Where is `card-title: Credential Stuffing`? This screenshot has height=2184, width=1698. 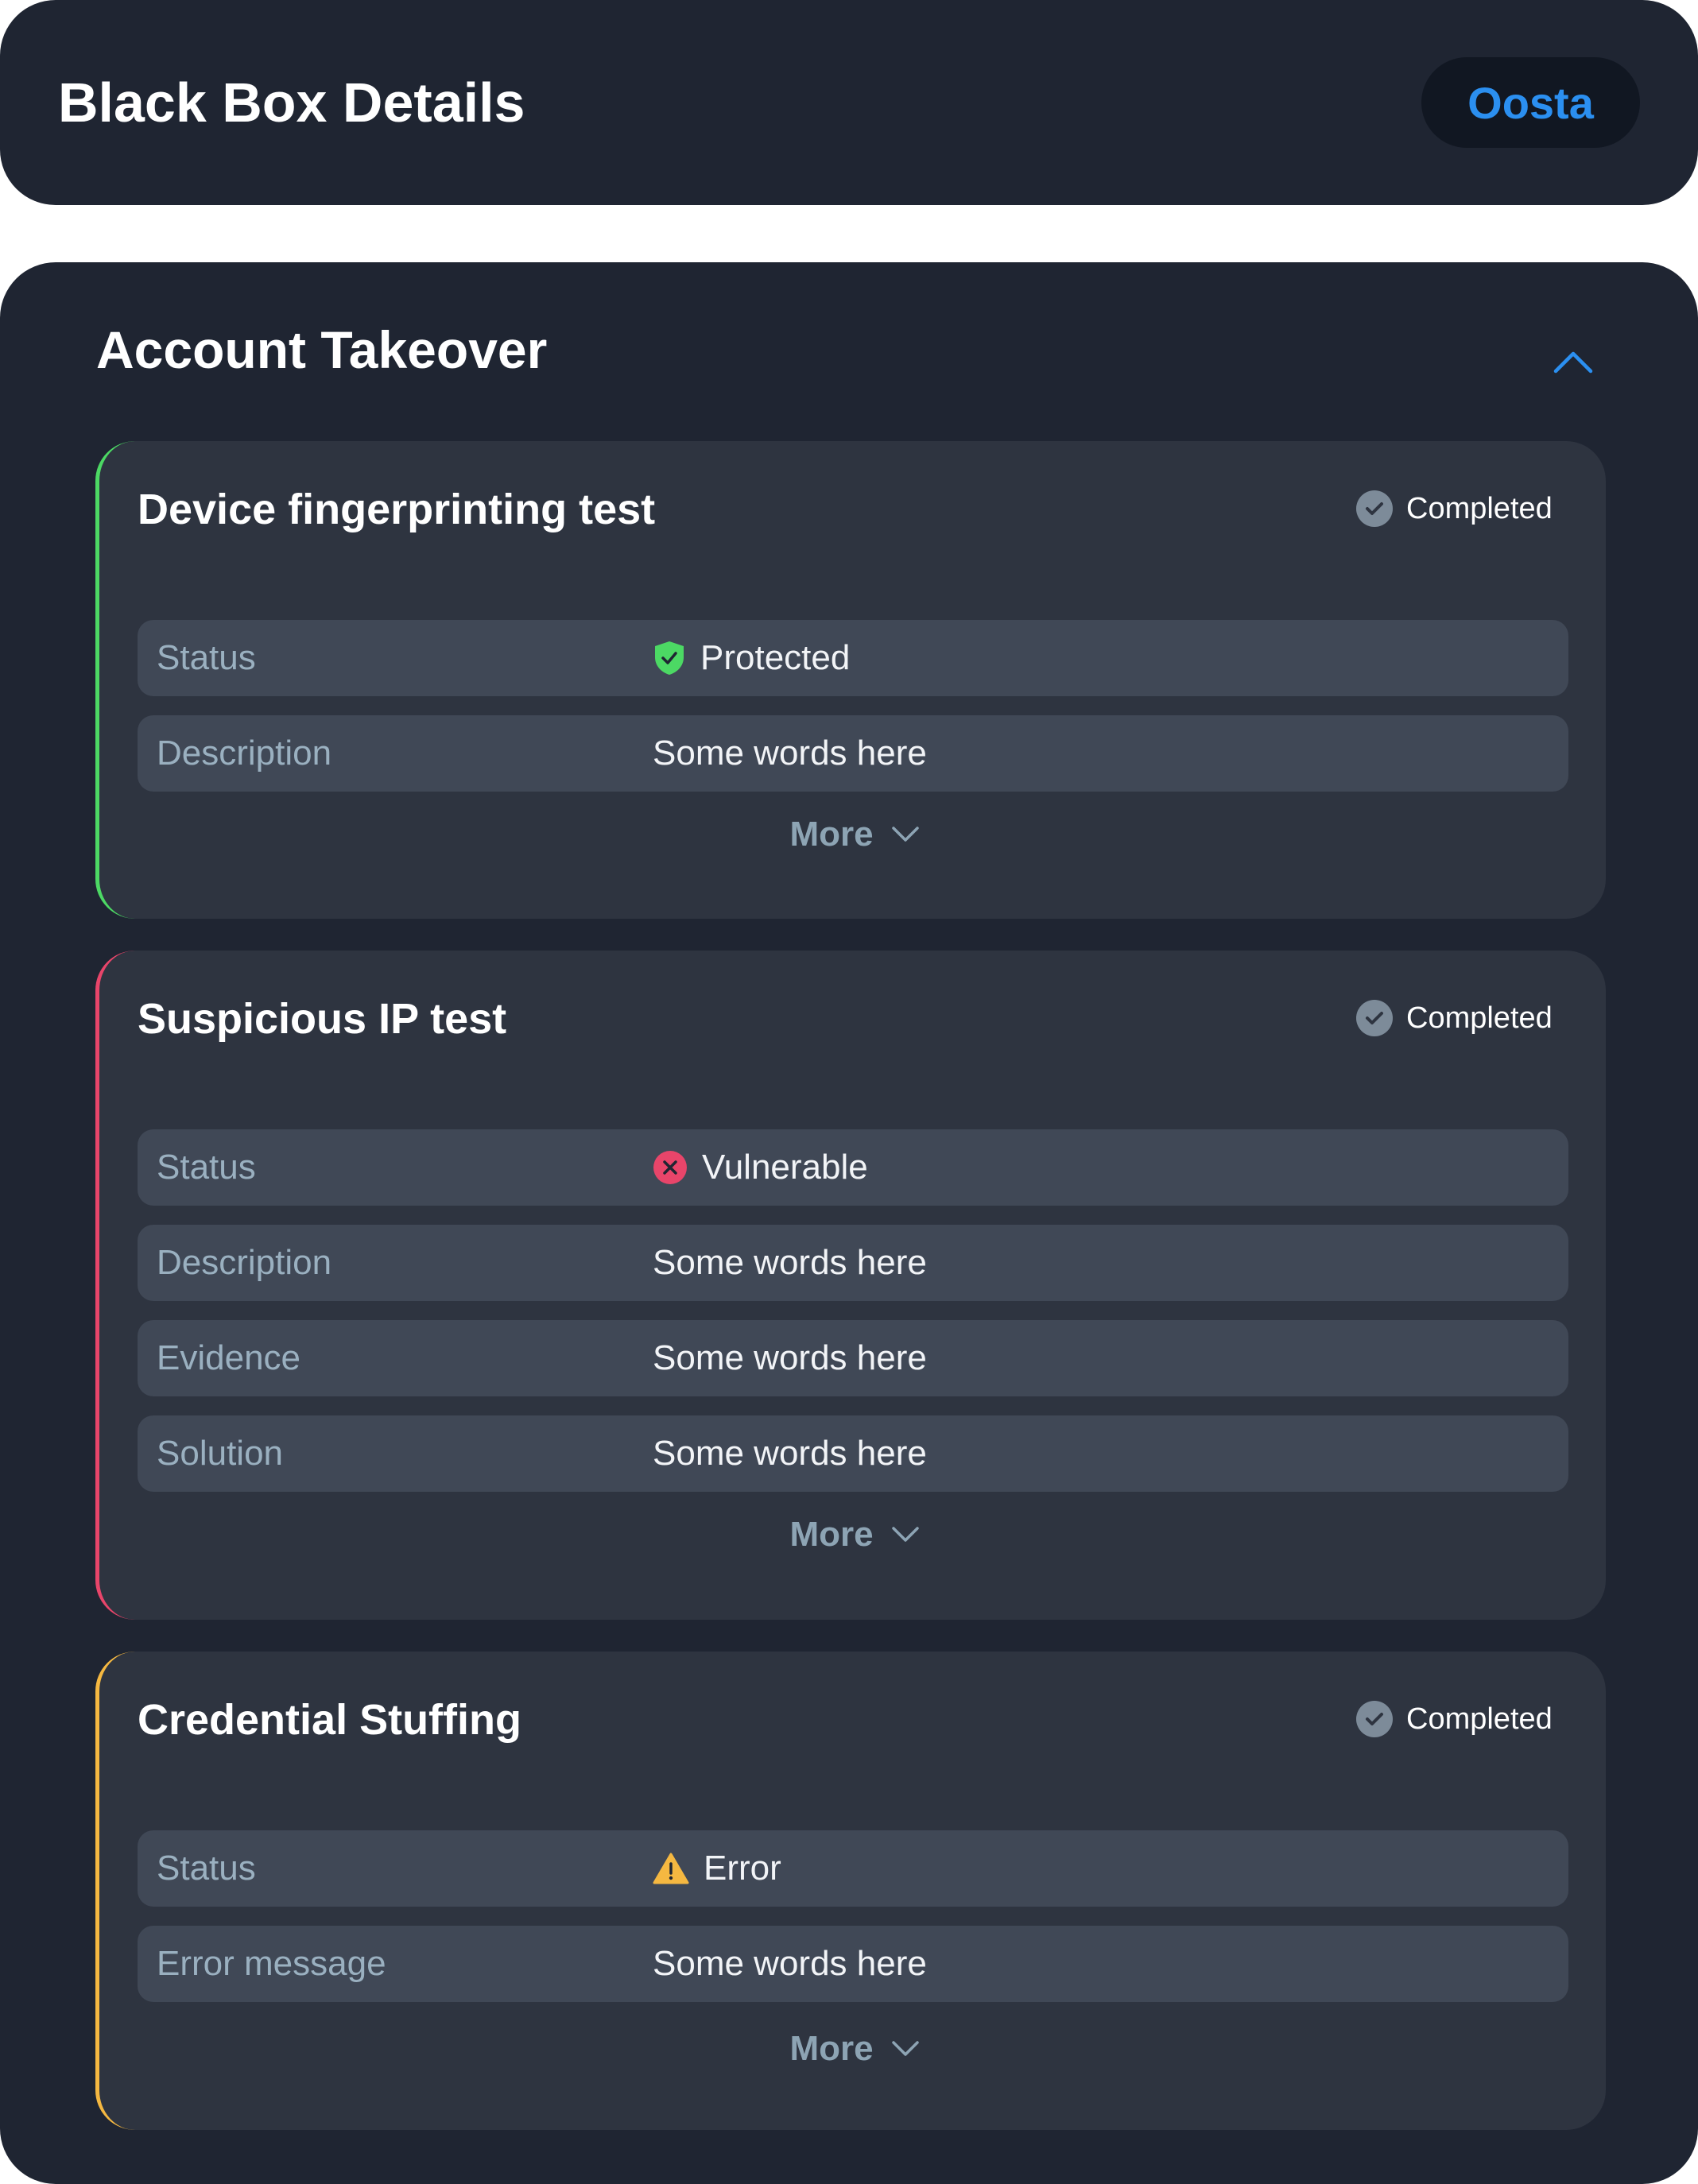
card-title: Credential Stuffing is located at coordinates (329, 1720).